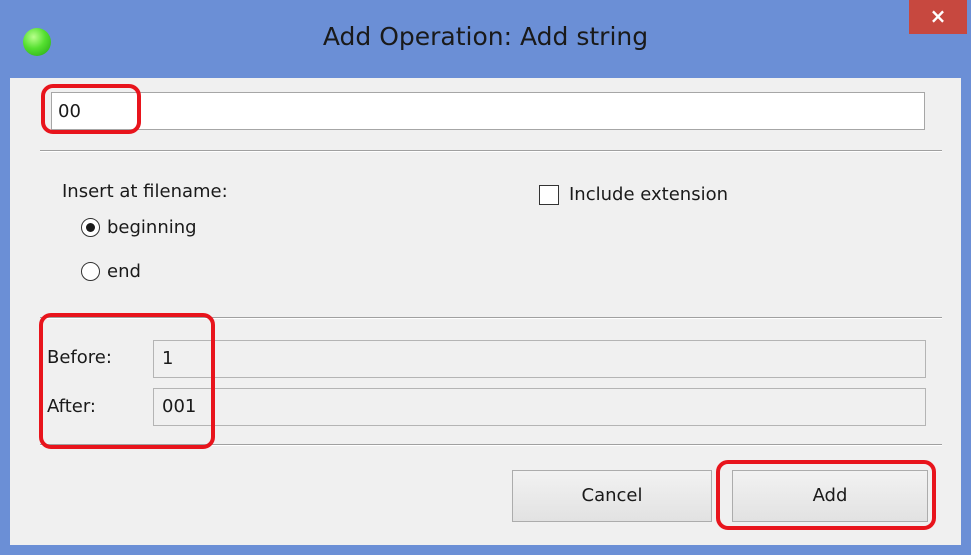 The width and height of the screenshot is (971, 555). I want to click on radio-beginning-label: beginning, so click(152, 227).